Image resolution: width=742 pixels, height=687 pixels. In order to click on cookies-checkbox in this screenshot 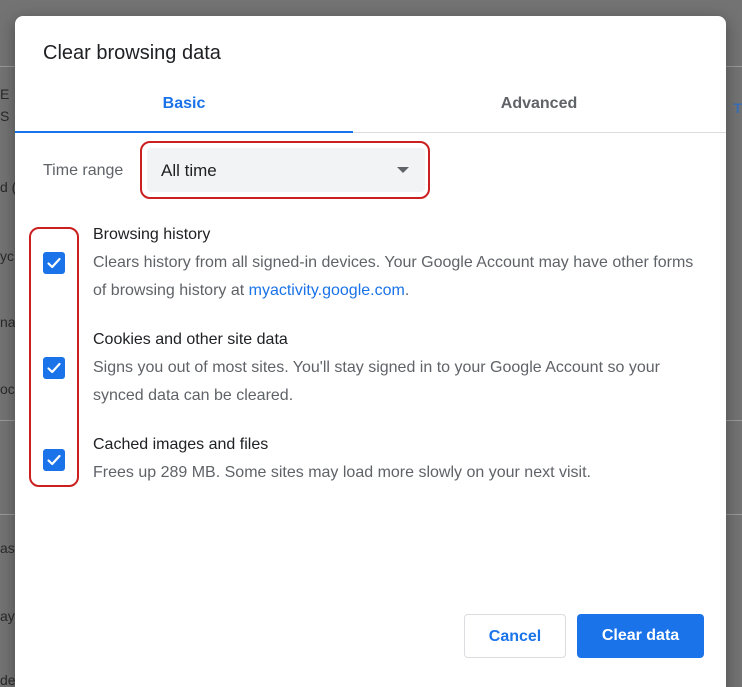, I will do `click(54, 368)`.